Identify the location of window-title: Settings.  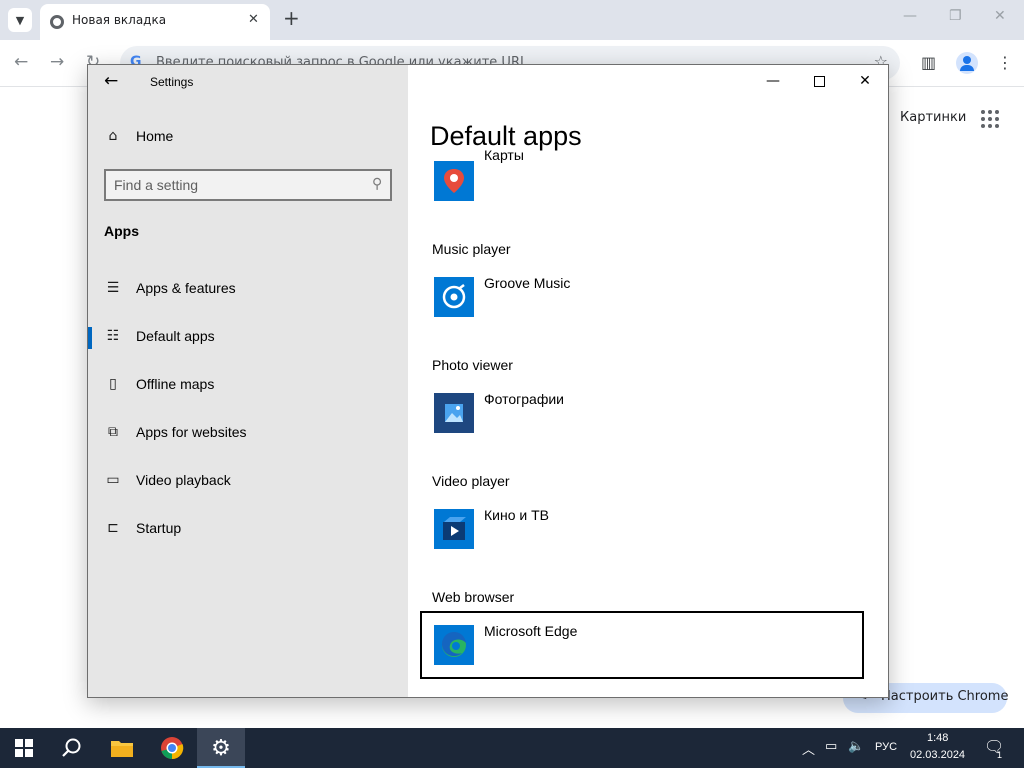
(172, 82).